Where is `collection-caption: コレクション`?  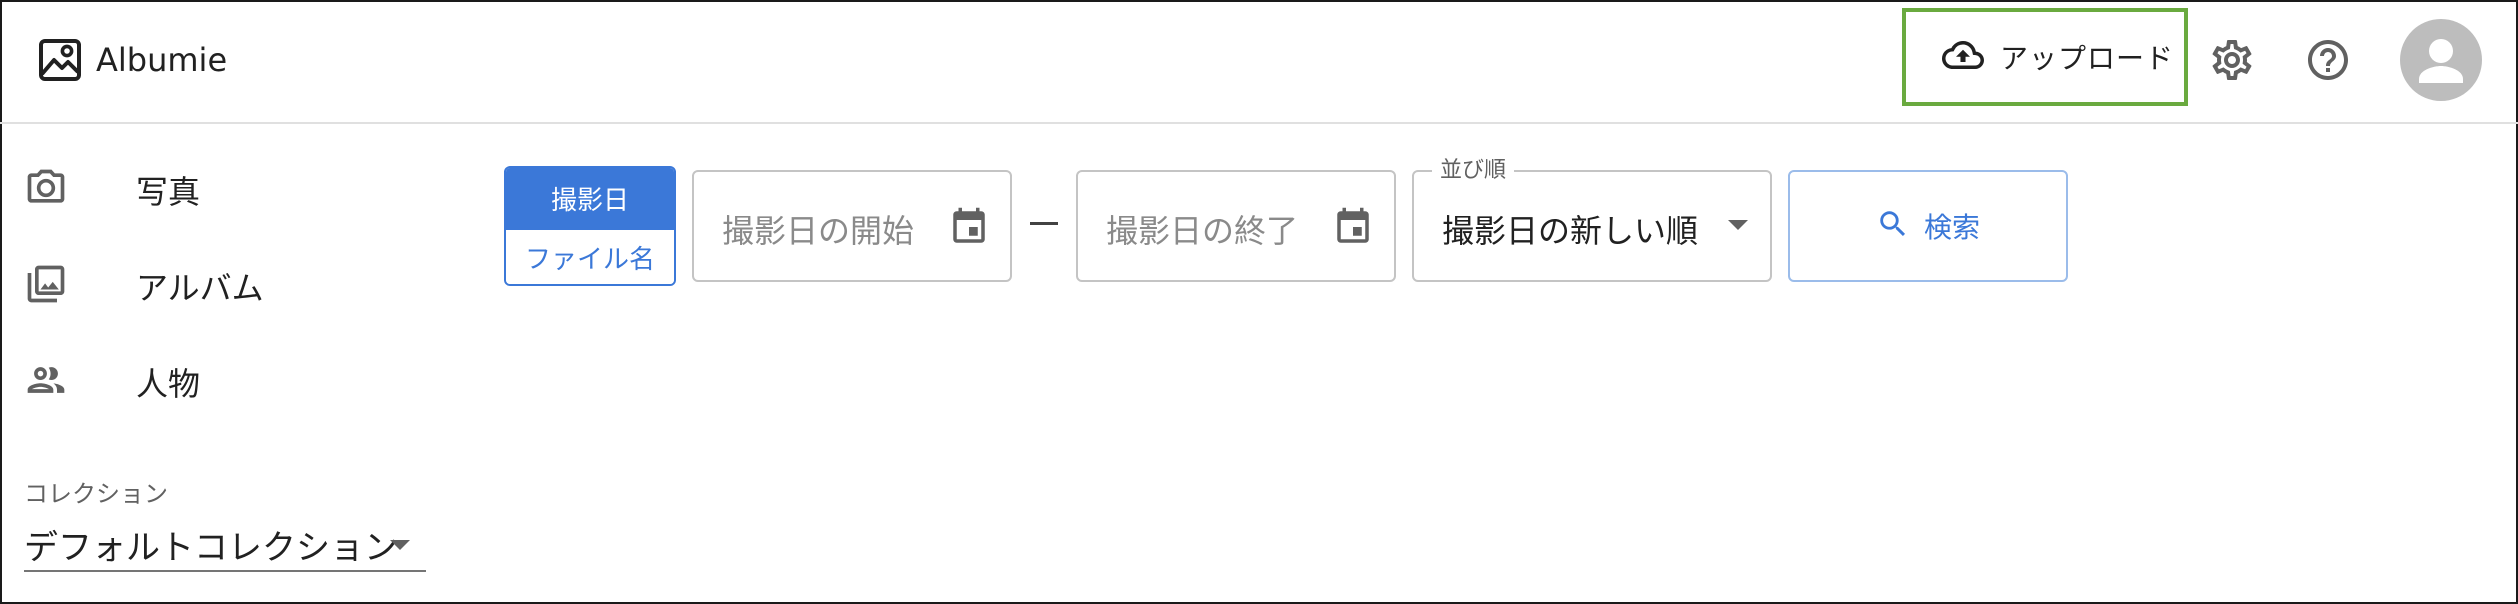
collection-caption: コレクション is located at coordinates (96, 494).